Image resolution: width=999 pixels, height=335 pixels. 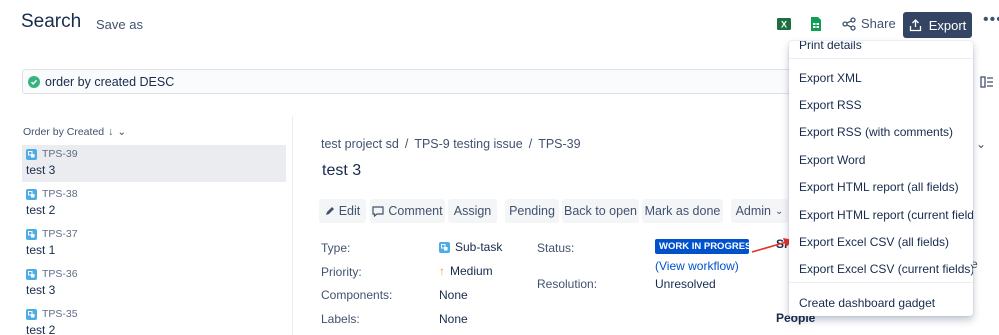 I want to click on export-button: Export, so click(x=937, y=25).